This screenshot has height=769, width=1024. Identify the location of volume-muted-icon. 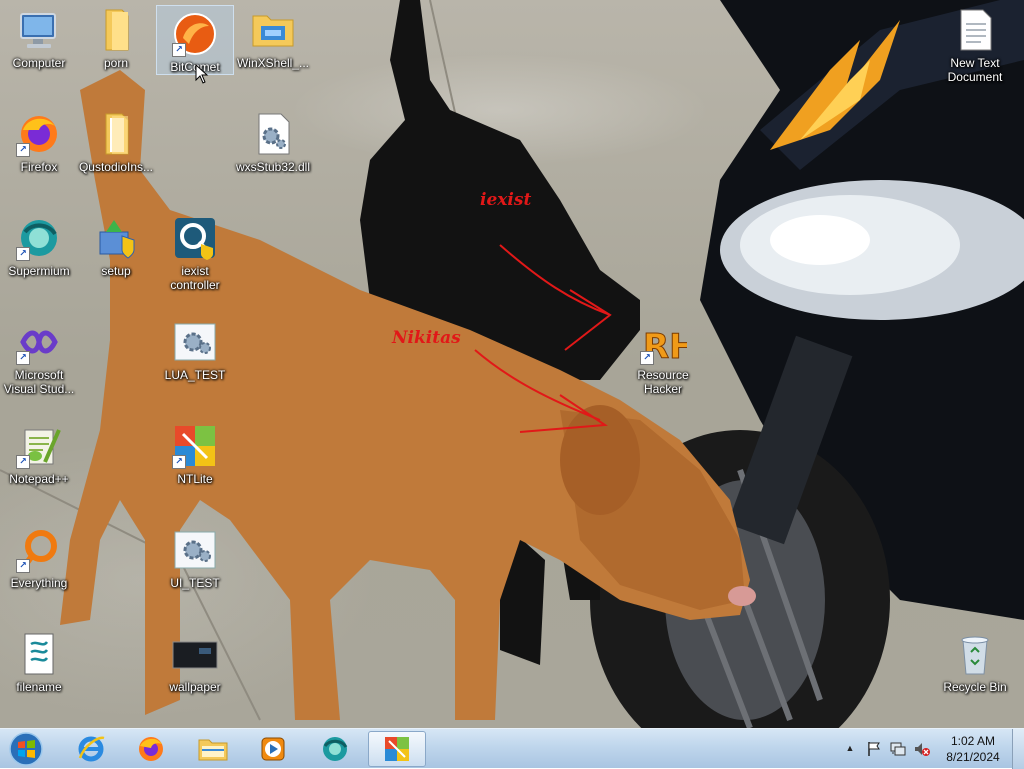
(922, 749).